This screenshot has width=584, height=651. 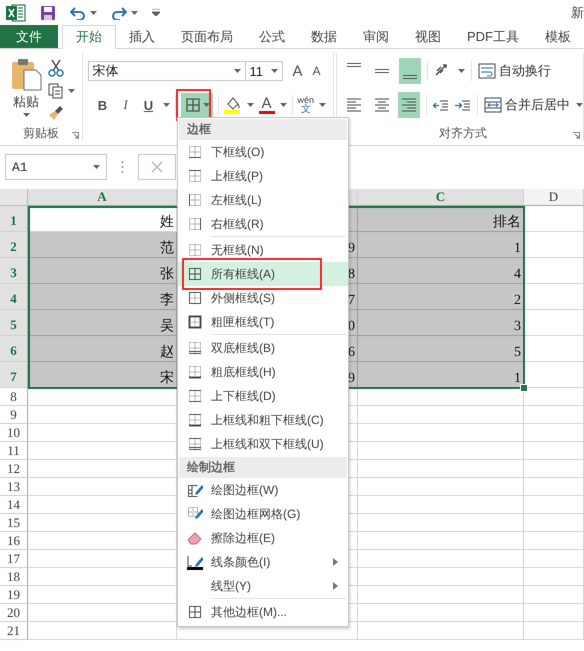 What do you see at coordinates (14, 613) in the screenshot?
I see `row-header: 20` at bounding box center [14, 613].